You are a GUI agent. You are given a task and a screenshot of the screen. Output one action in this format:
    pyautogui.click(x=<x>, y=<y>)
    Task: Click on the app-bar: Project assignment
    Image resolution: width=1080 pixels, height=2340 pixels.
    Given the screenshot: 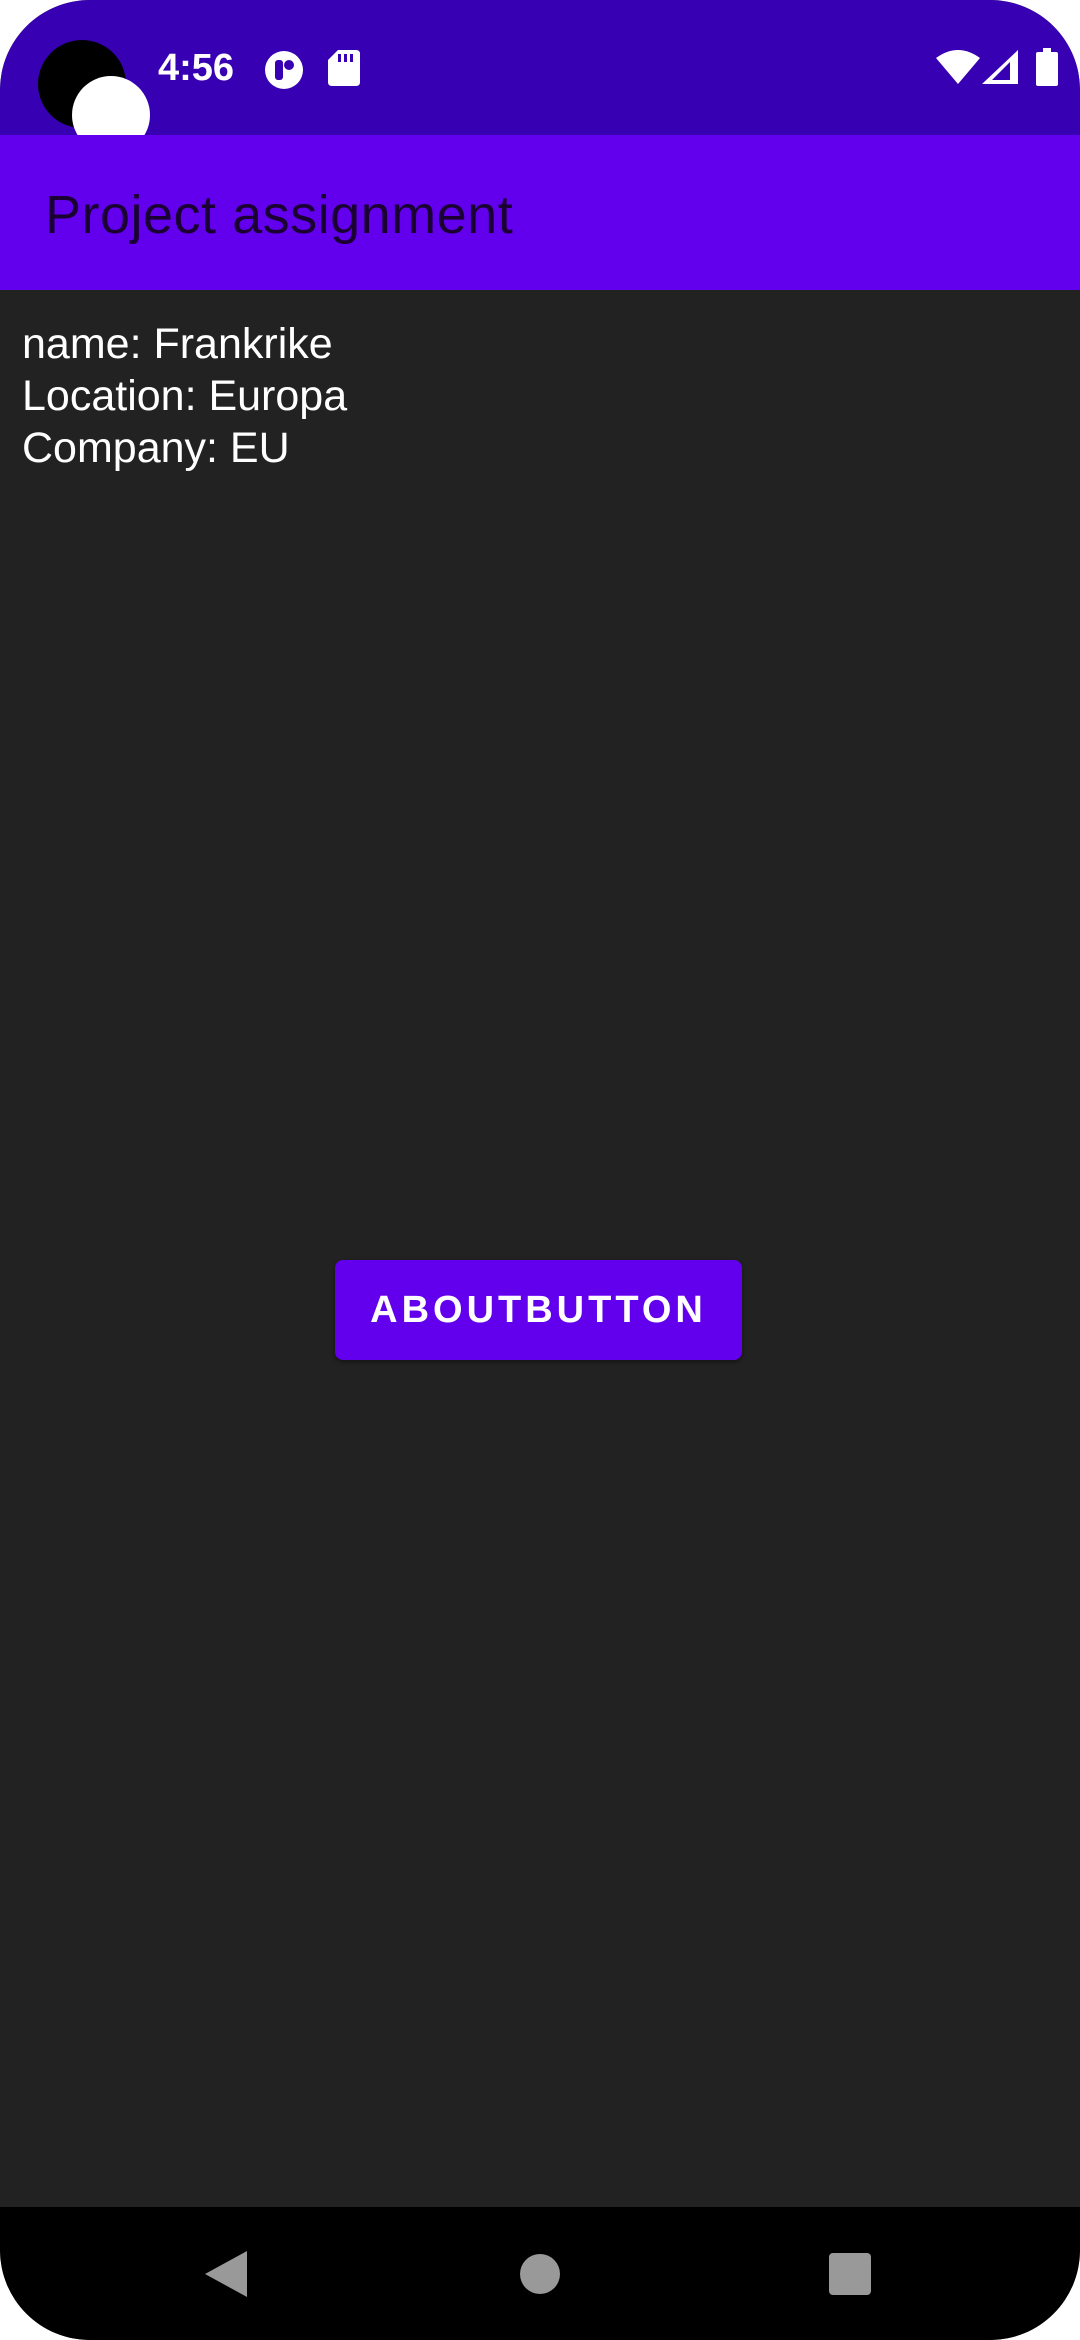 What is the action you would take?
    pyautogui.click(x=540, y=212)
    